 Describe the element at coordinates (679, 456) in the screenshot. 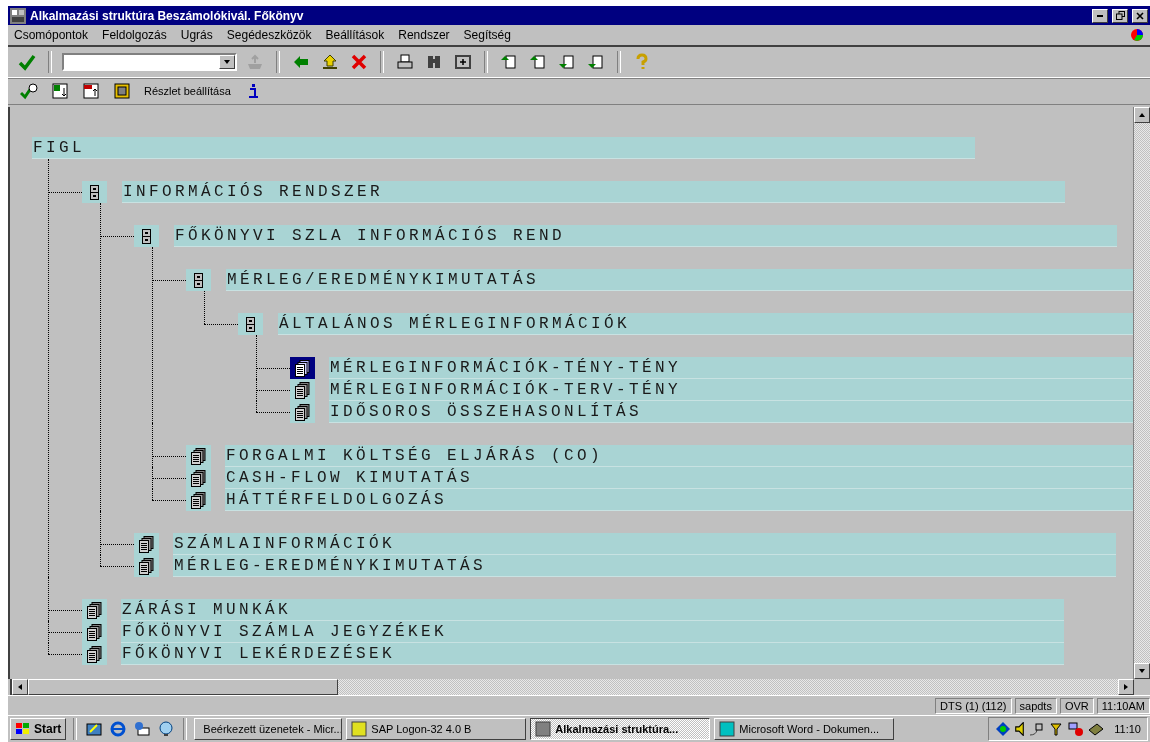

I see `tree-node-label: FORGALMI KÖLTSÉG ELJÁRÁS (CO)` at that location.